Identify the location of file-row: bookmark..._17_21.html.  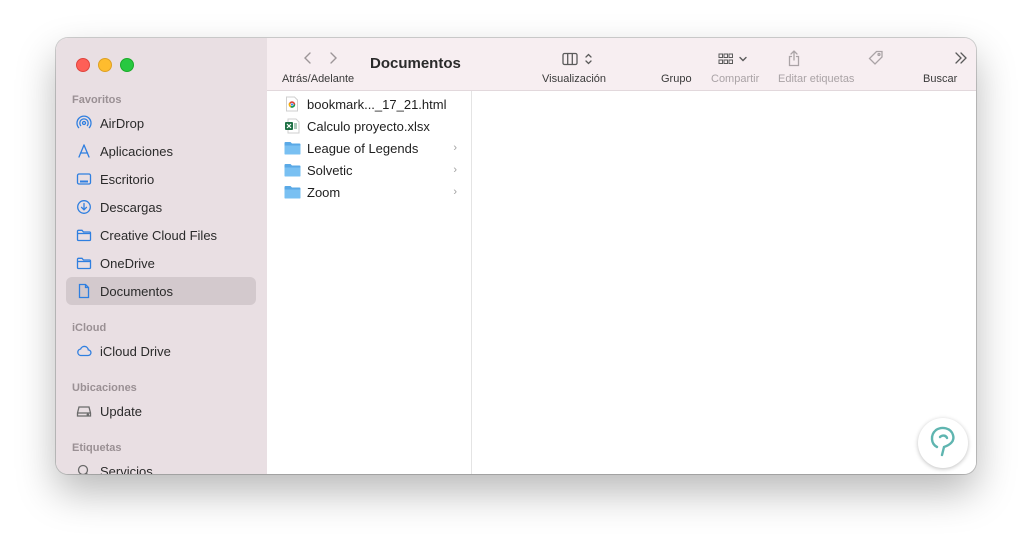
(369, 104).